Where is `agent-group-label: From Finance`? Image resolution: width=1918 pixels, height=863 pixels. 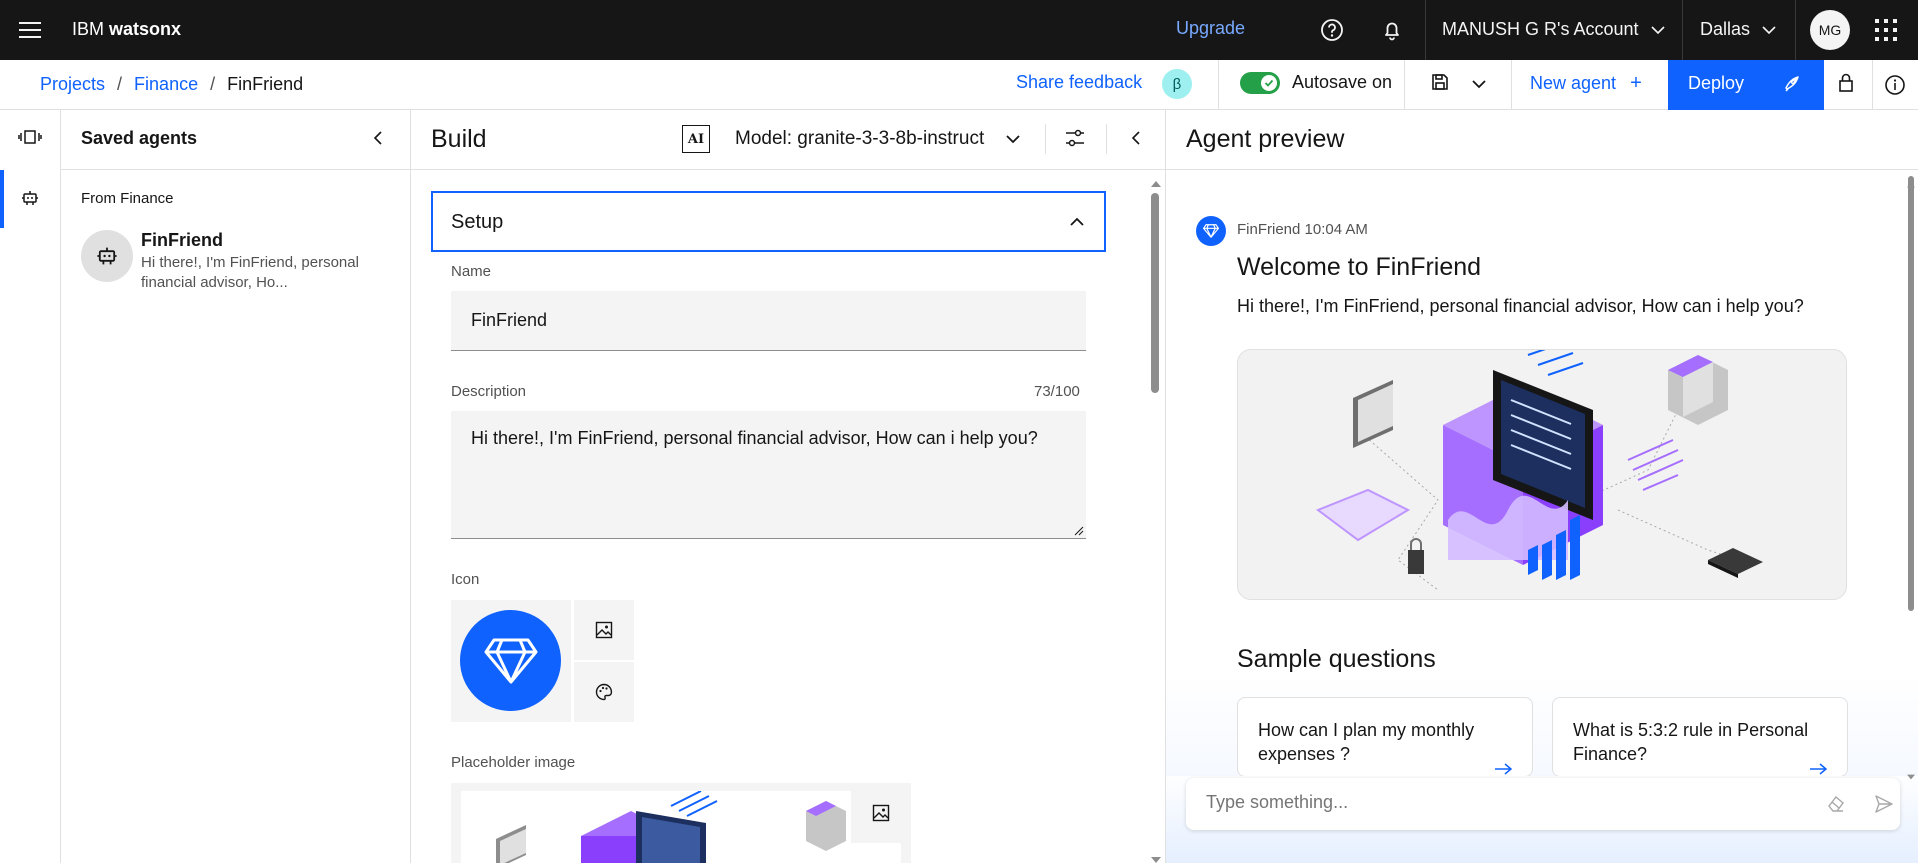 agent-group-label: From Finance is located at coordinates (127, 198).